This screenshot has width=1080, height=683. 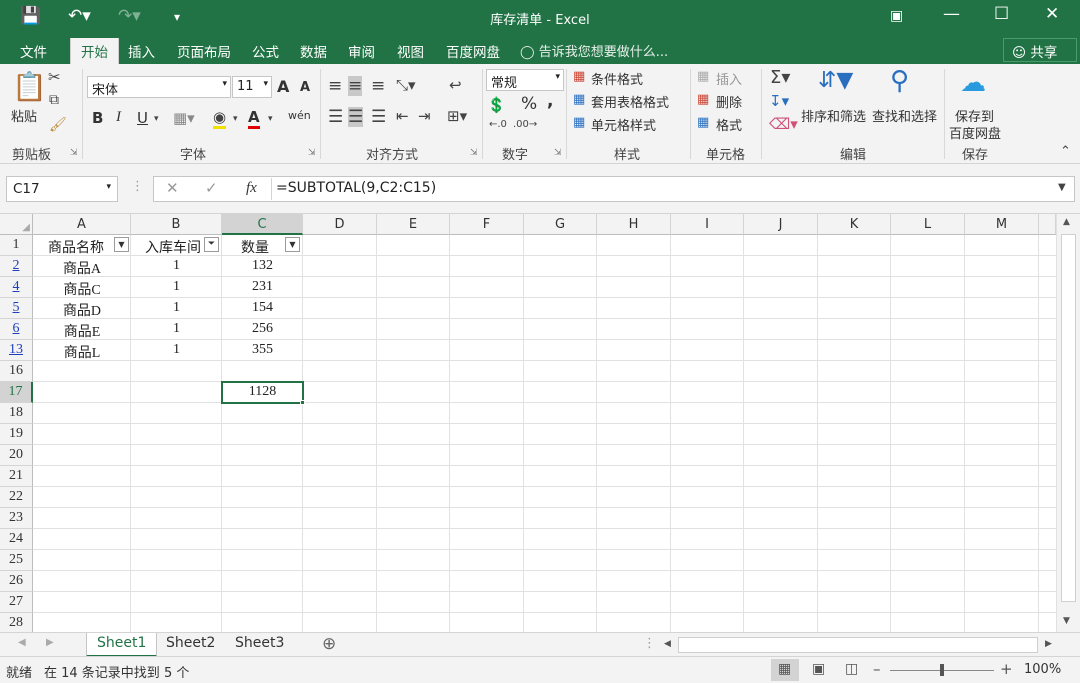 I want to click on row-header-27: 27, so click(x=16, y=602).